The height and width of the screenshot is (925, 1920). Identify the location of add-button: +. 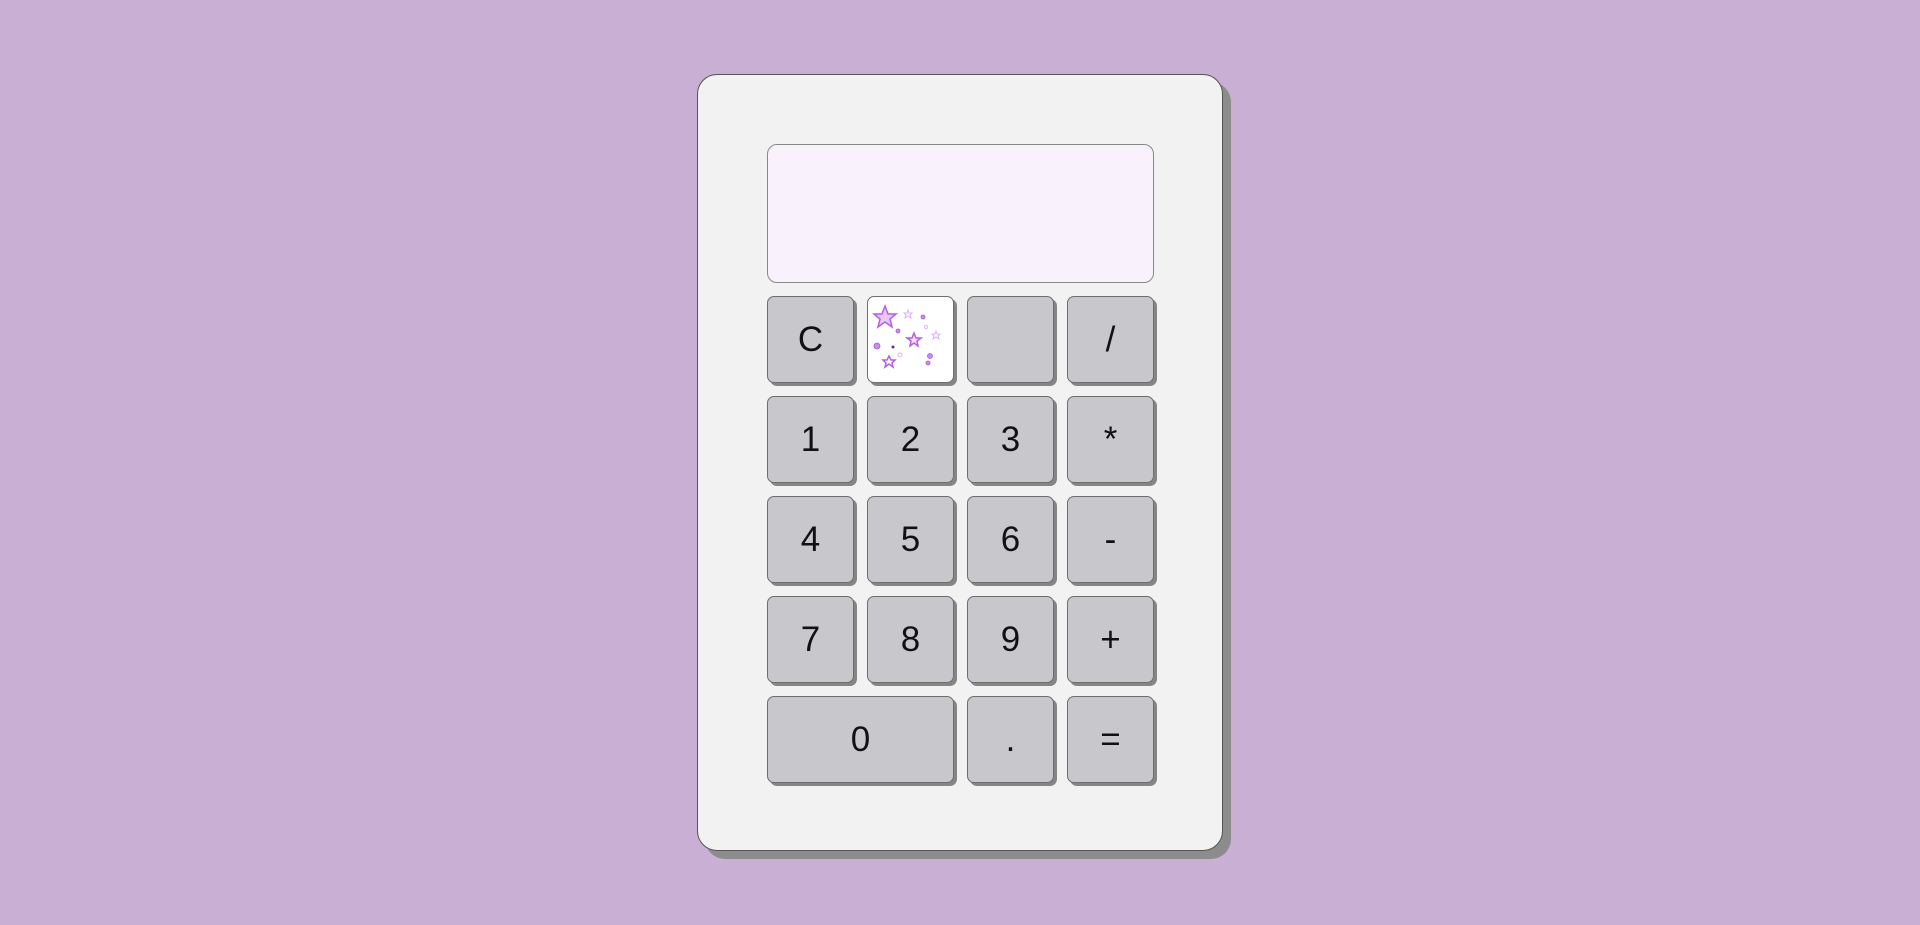
(1110, 639).